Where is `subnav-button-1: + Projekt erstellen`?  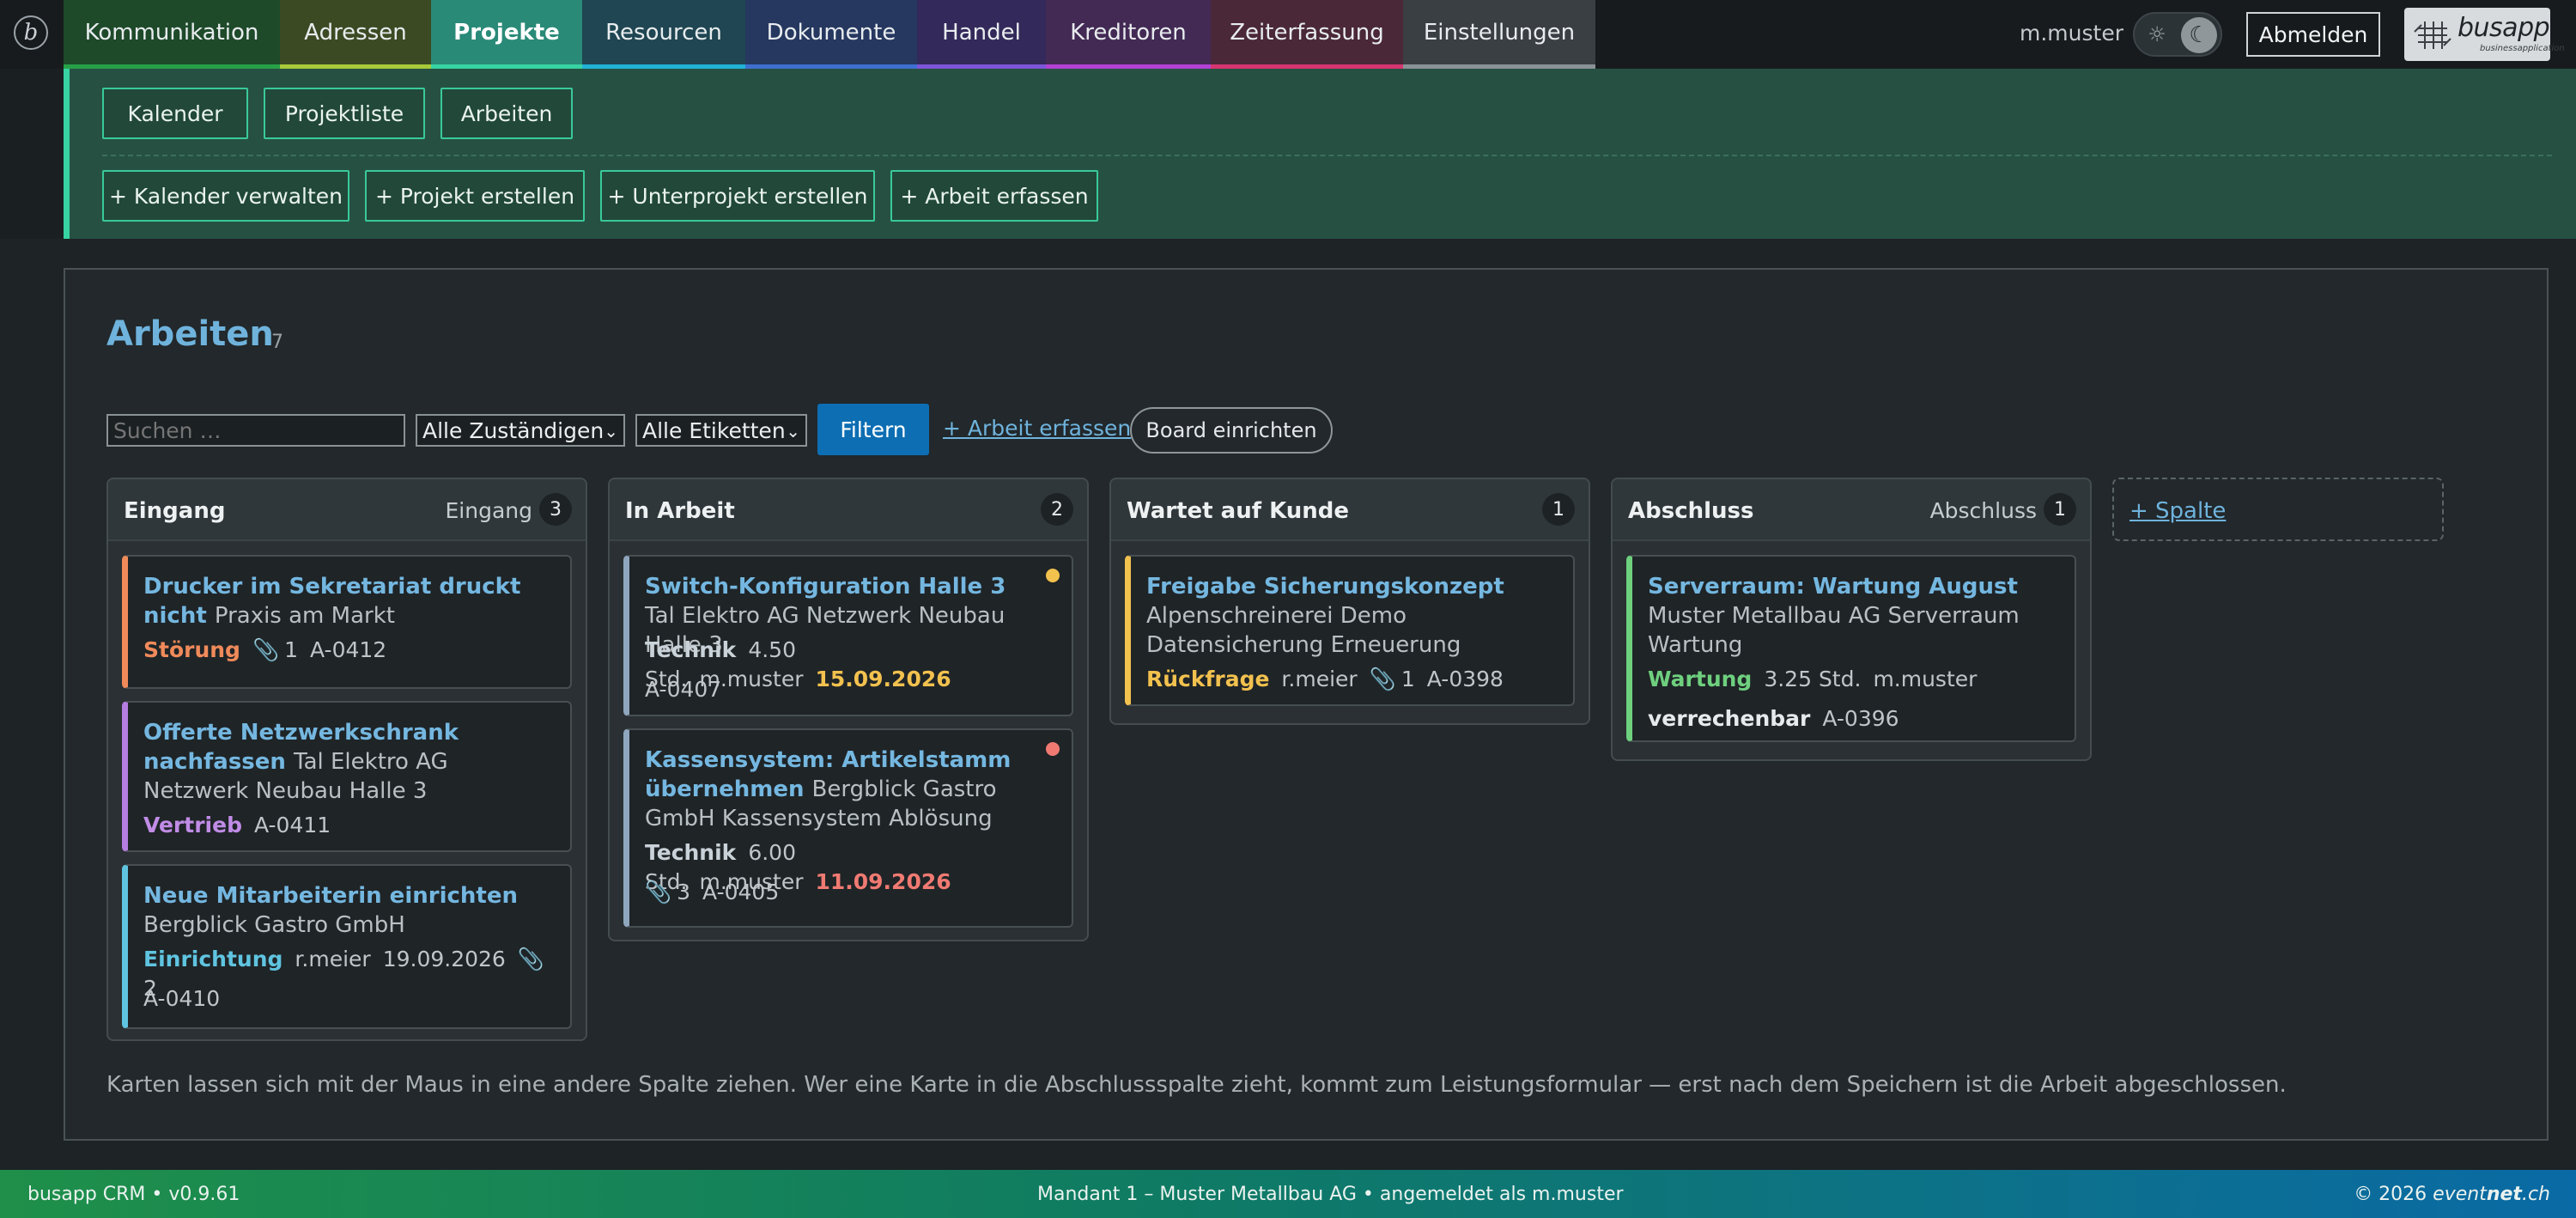
subnav-button-1: + Projekt erstellen is located at coordinates (475, 196).